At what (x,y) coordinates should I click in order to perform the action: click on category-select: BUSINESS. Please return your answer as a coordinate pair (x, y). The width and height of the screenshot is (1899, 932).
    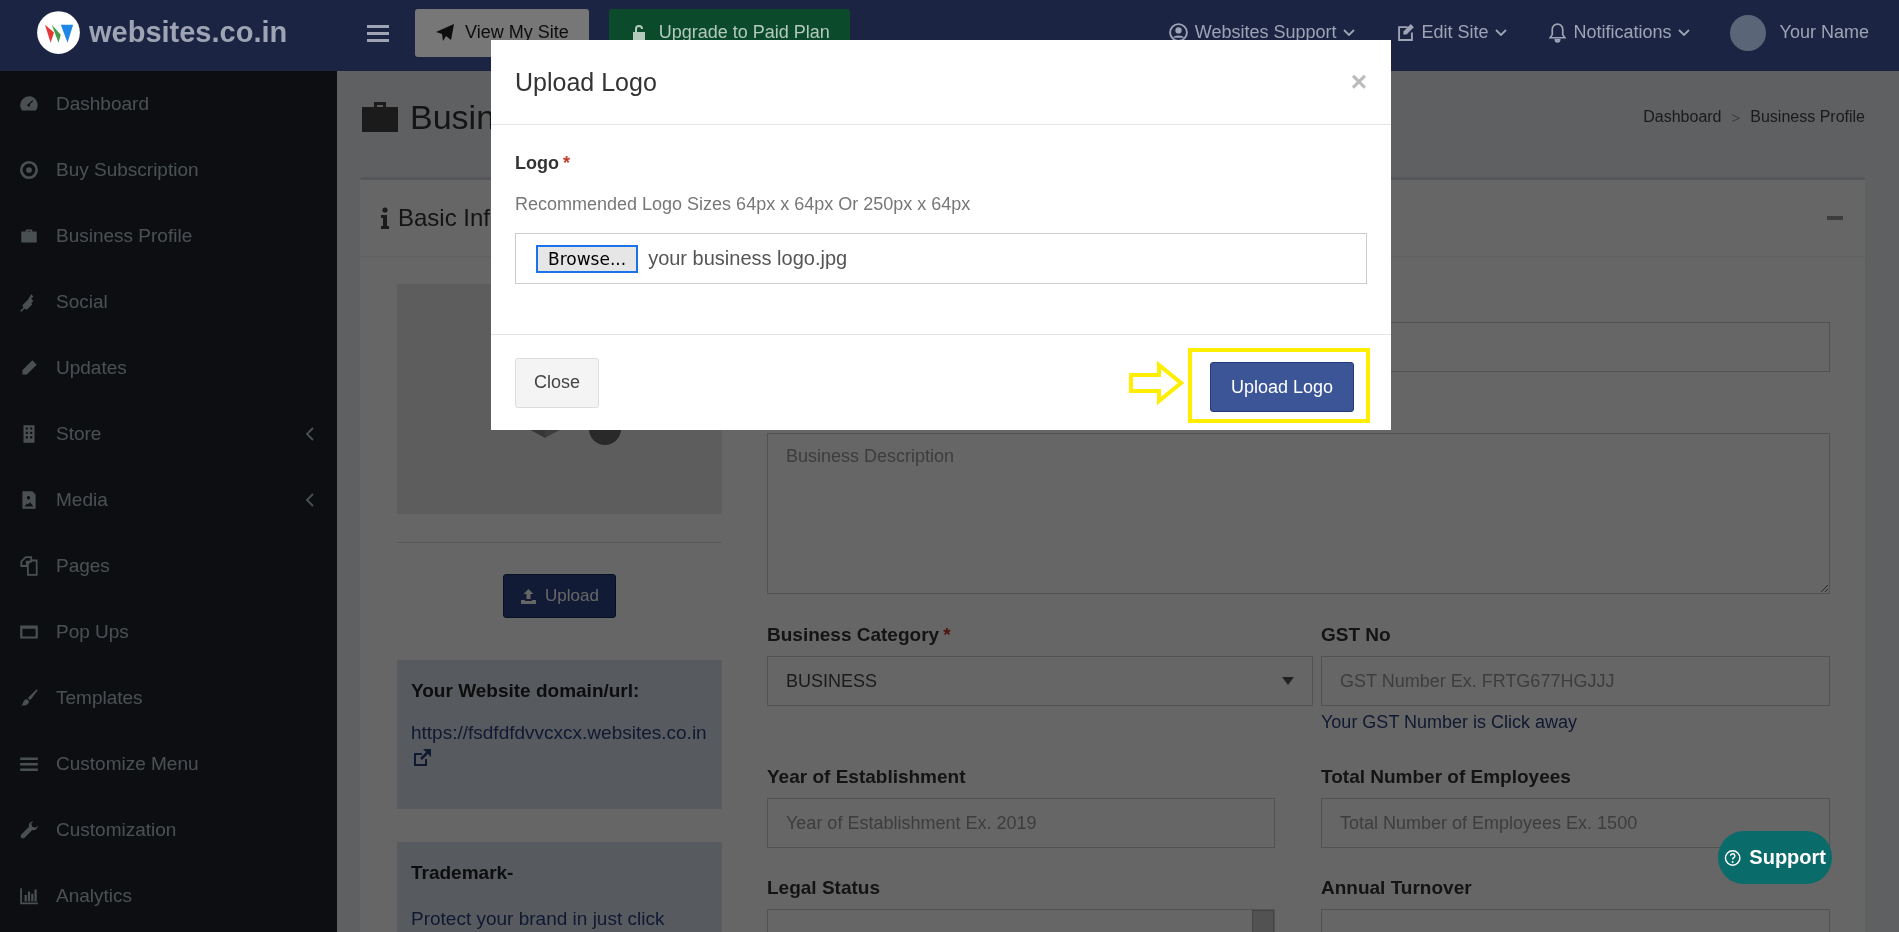
    Looking at the image, I should click on (1040, 681).